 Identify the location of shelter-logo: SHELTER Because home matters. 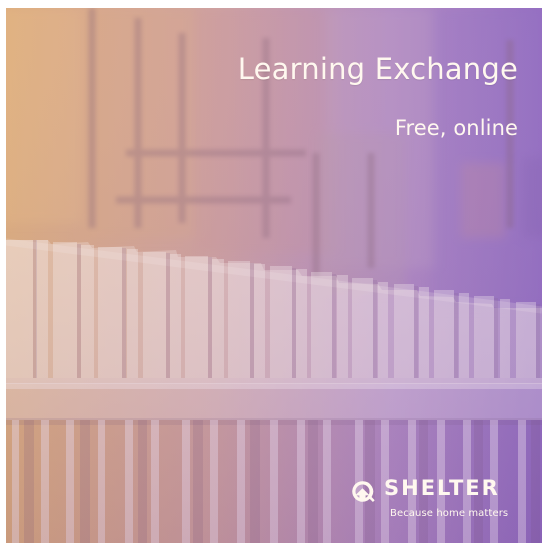
(430, 497).